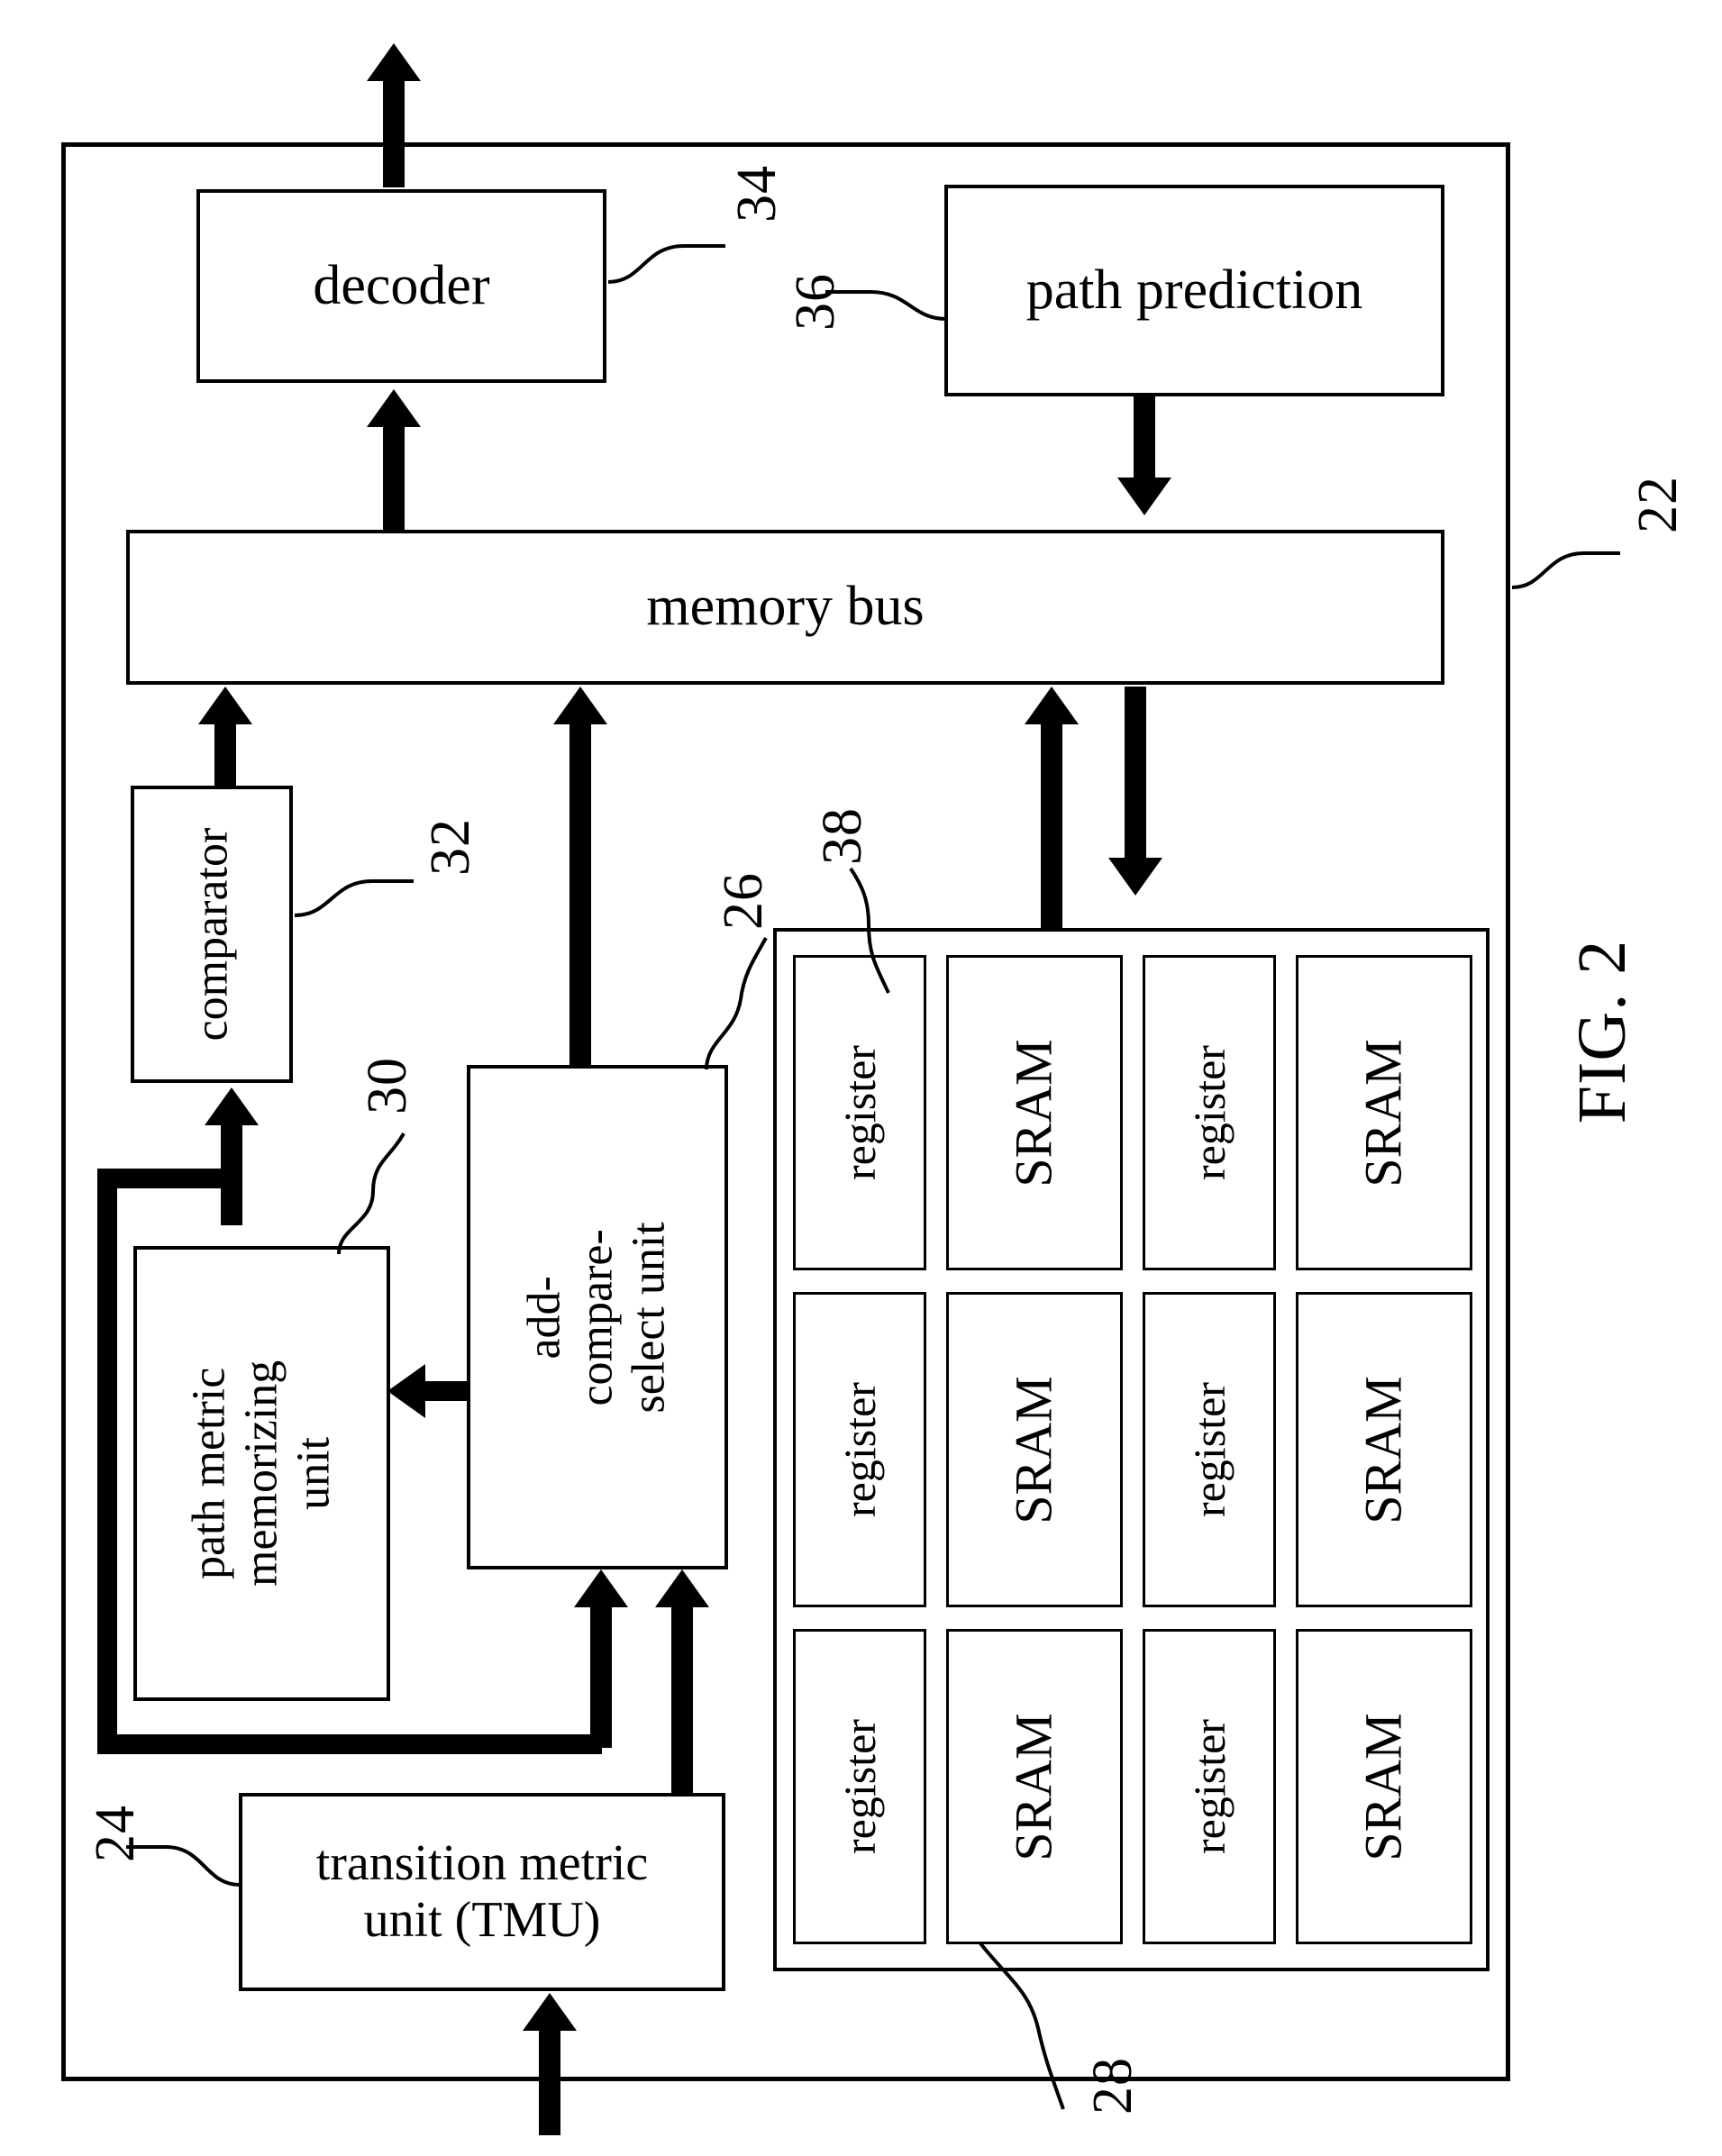 This screenshot has height=2156, width=1722. I want to click on path-prediction-label: path prediction, so click(1194, 290).